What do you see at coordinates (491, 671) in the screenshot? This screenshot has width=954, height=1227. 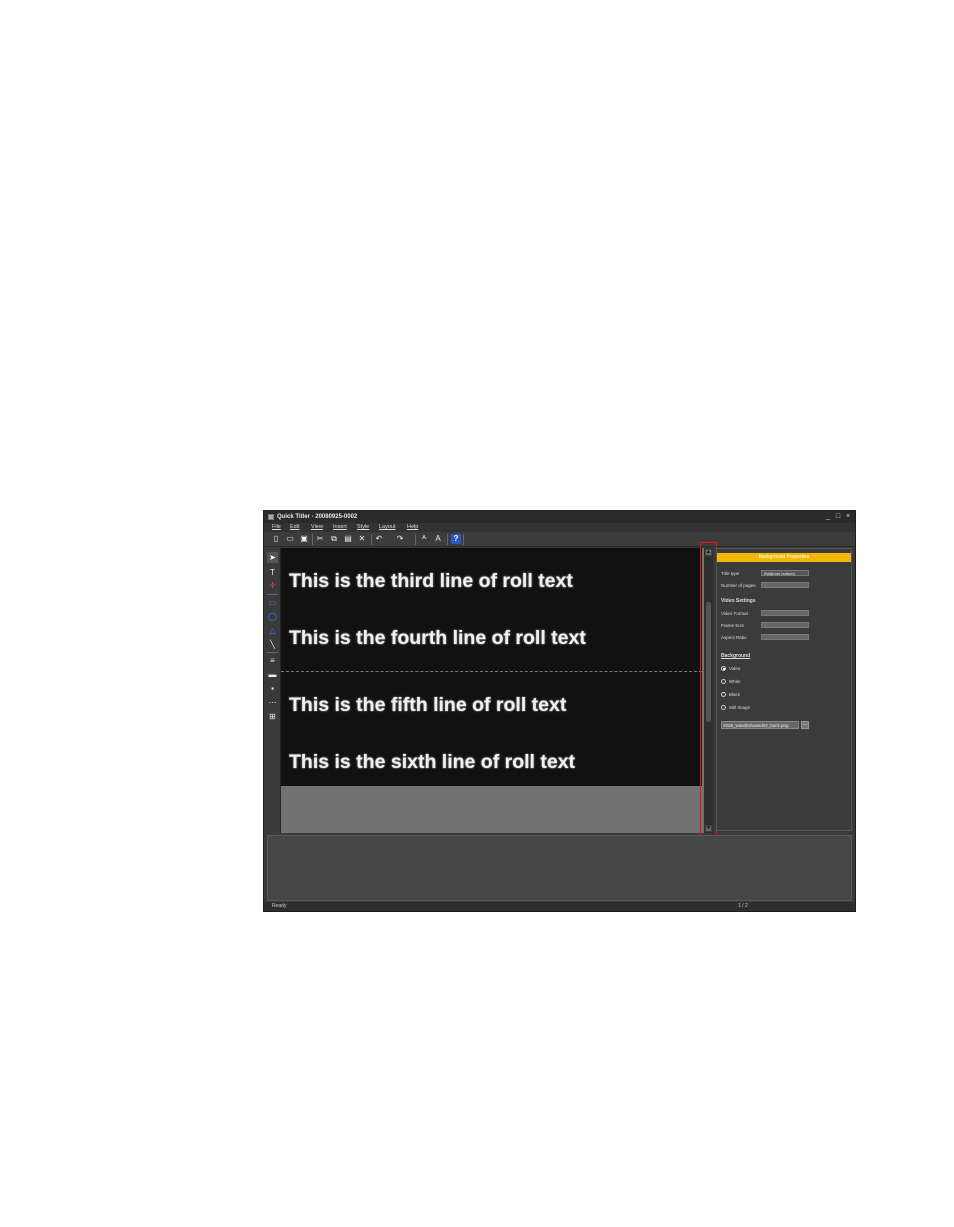 I see `page-break-line` at bounding box center [491, 671].